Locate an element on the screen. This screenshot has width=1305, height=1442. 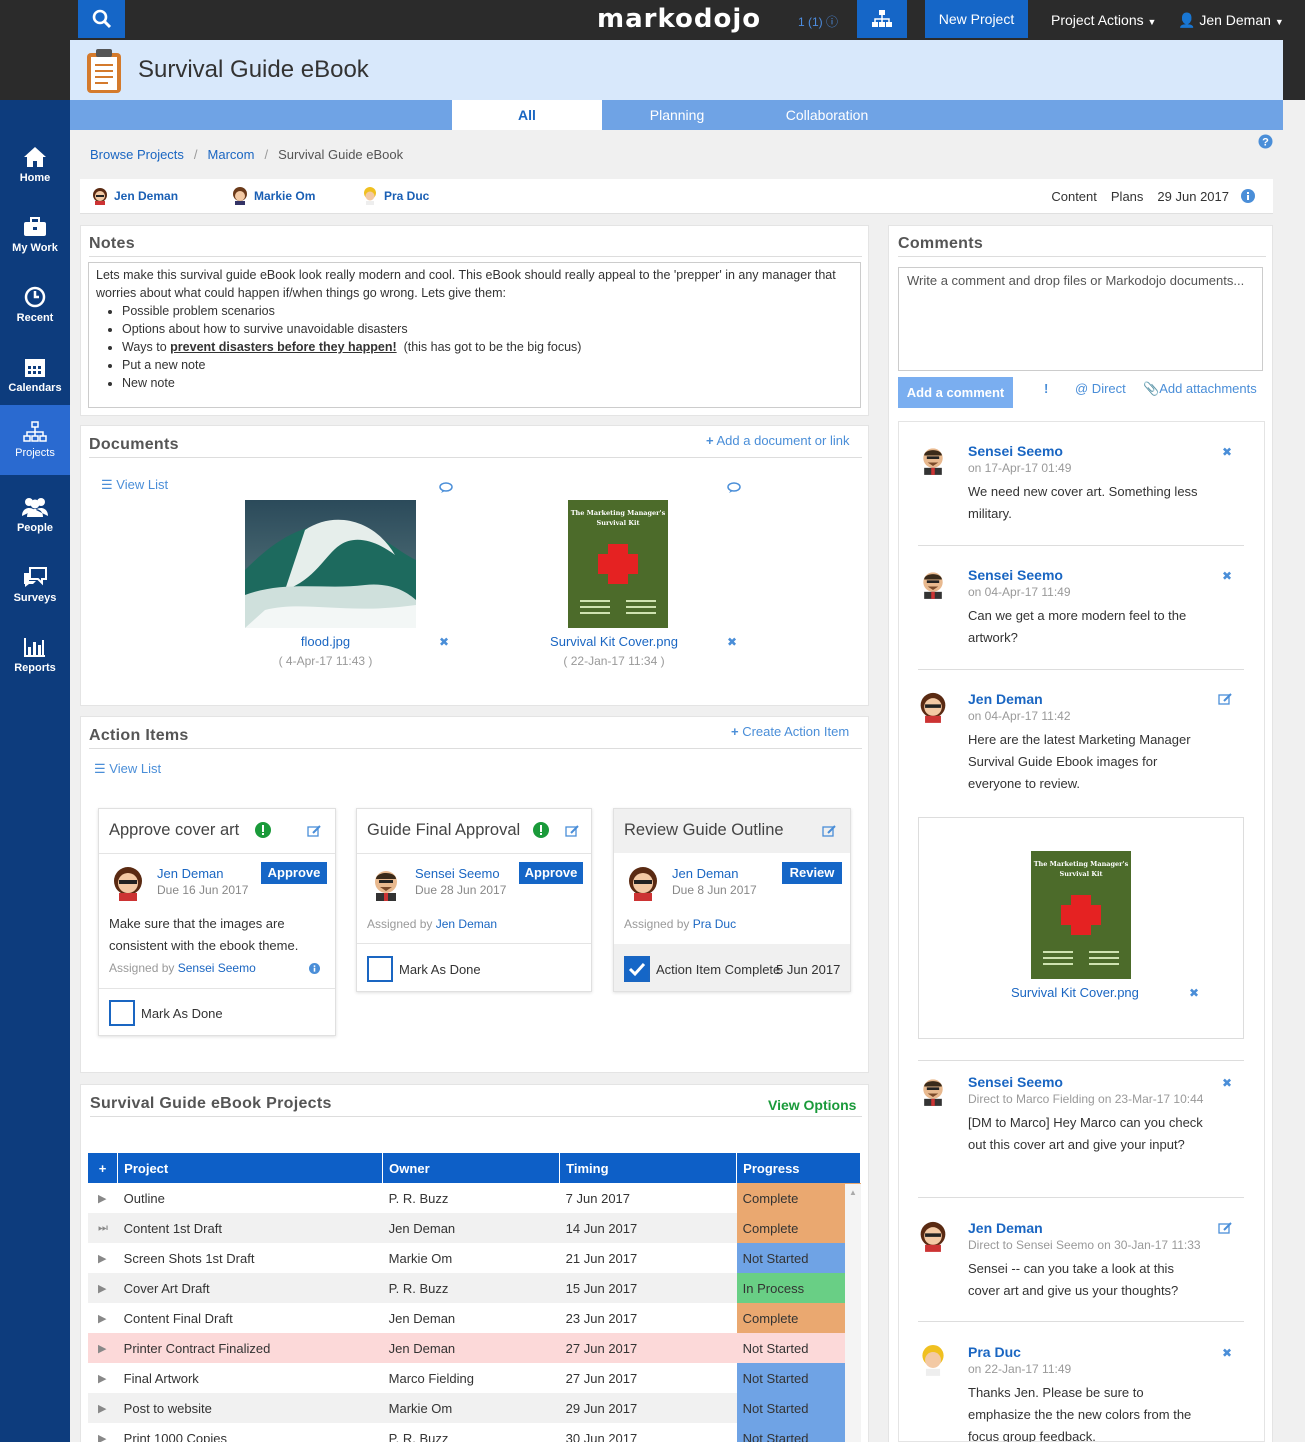
assigned-by-name: Jen Deman is located at coordinates (466, 924).